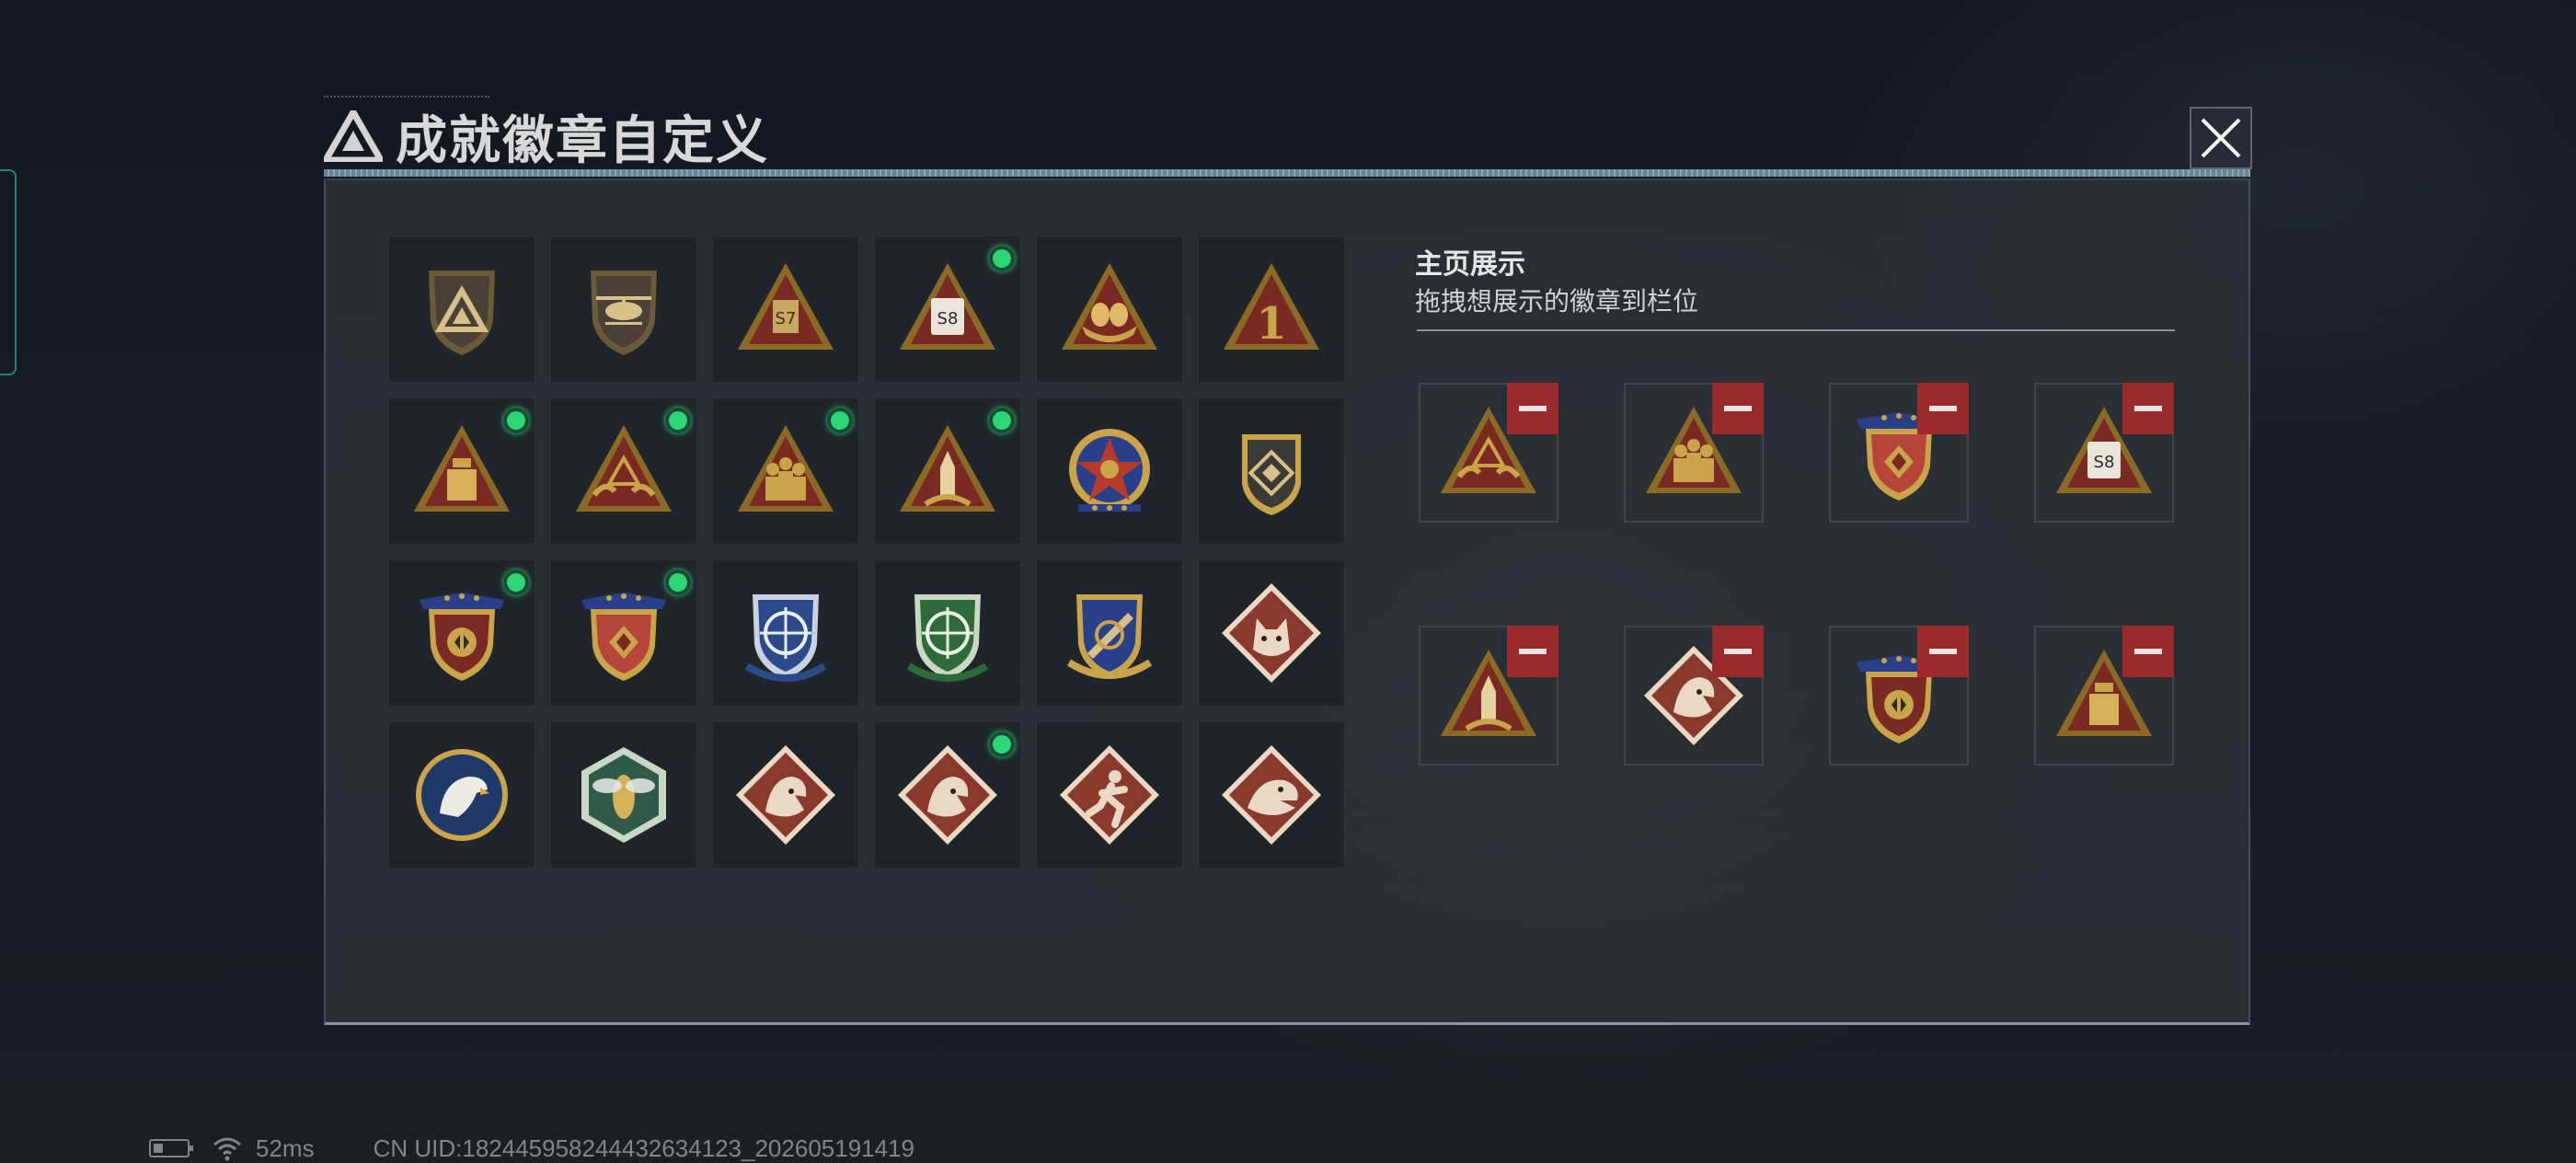 The height and width of the screenshot is (1163, 2576). I want to click on close-button, so click(2221, 138).